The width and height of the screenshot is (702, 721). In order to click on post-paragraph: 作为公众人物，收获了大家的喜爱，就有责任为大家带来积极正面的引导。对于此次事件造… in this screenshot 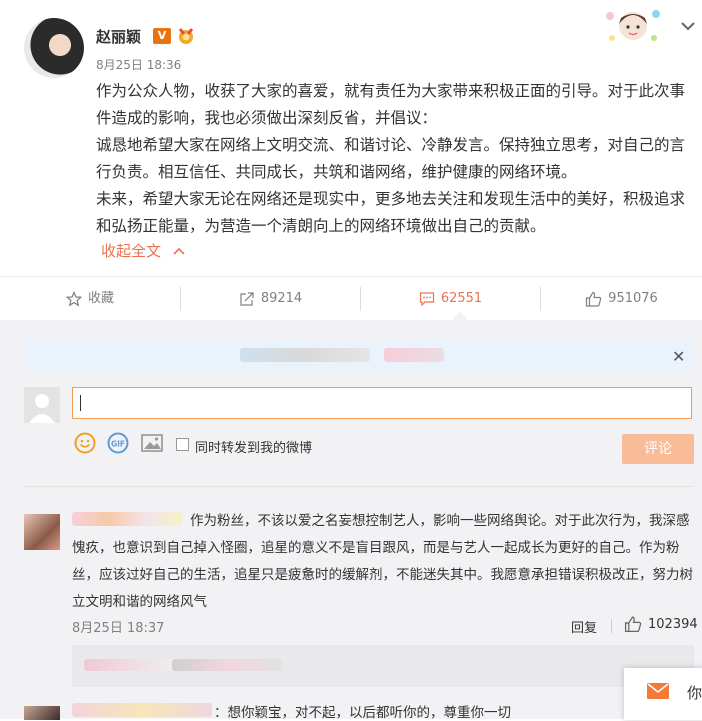, I will do `click(391, 104)`.